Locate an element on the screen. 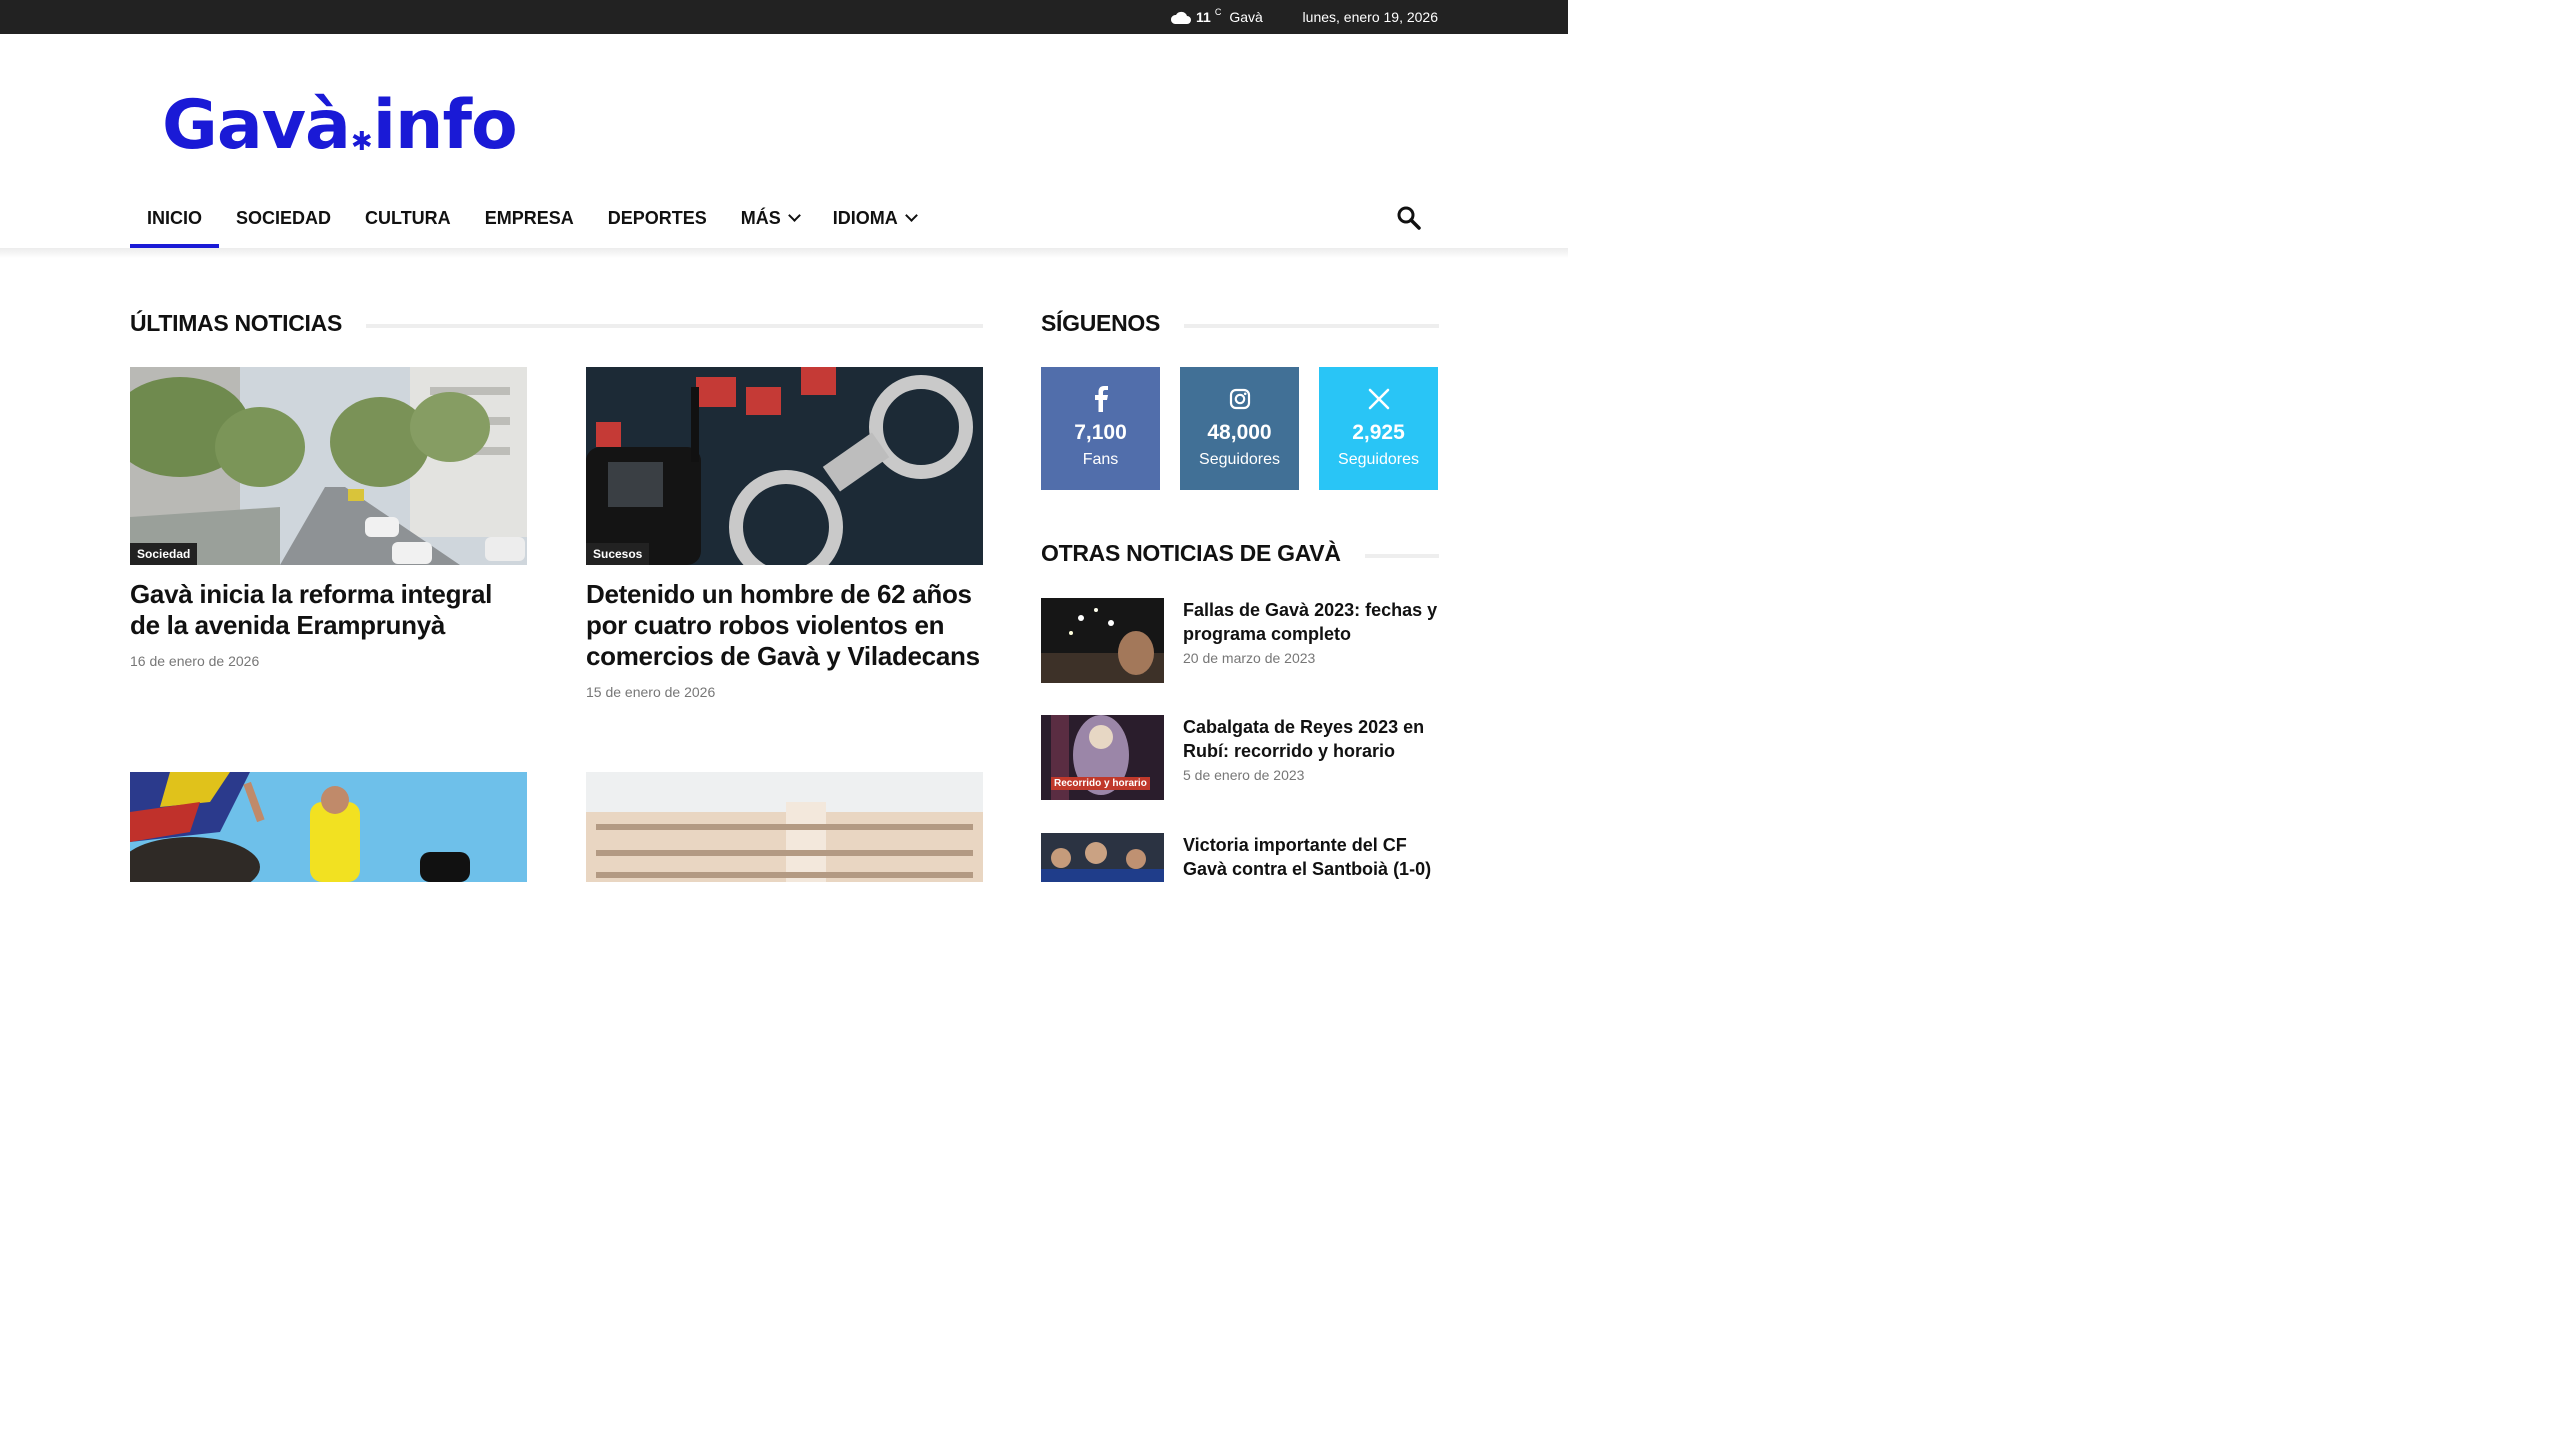 The image size is (2560, 1440). nav-item-inicio: INICIO is located at coordinates (175, 220).